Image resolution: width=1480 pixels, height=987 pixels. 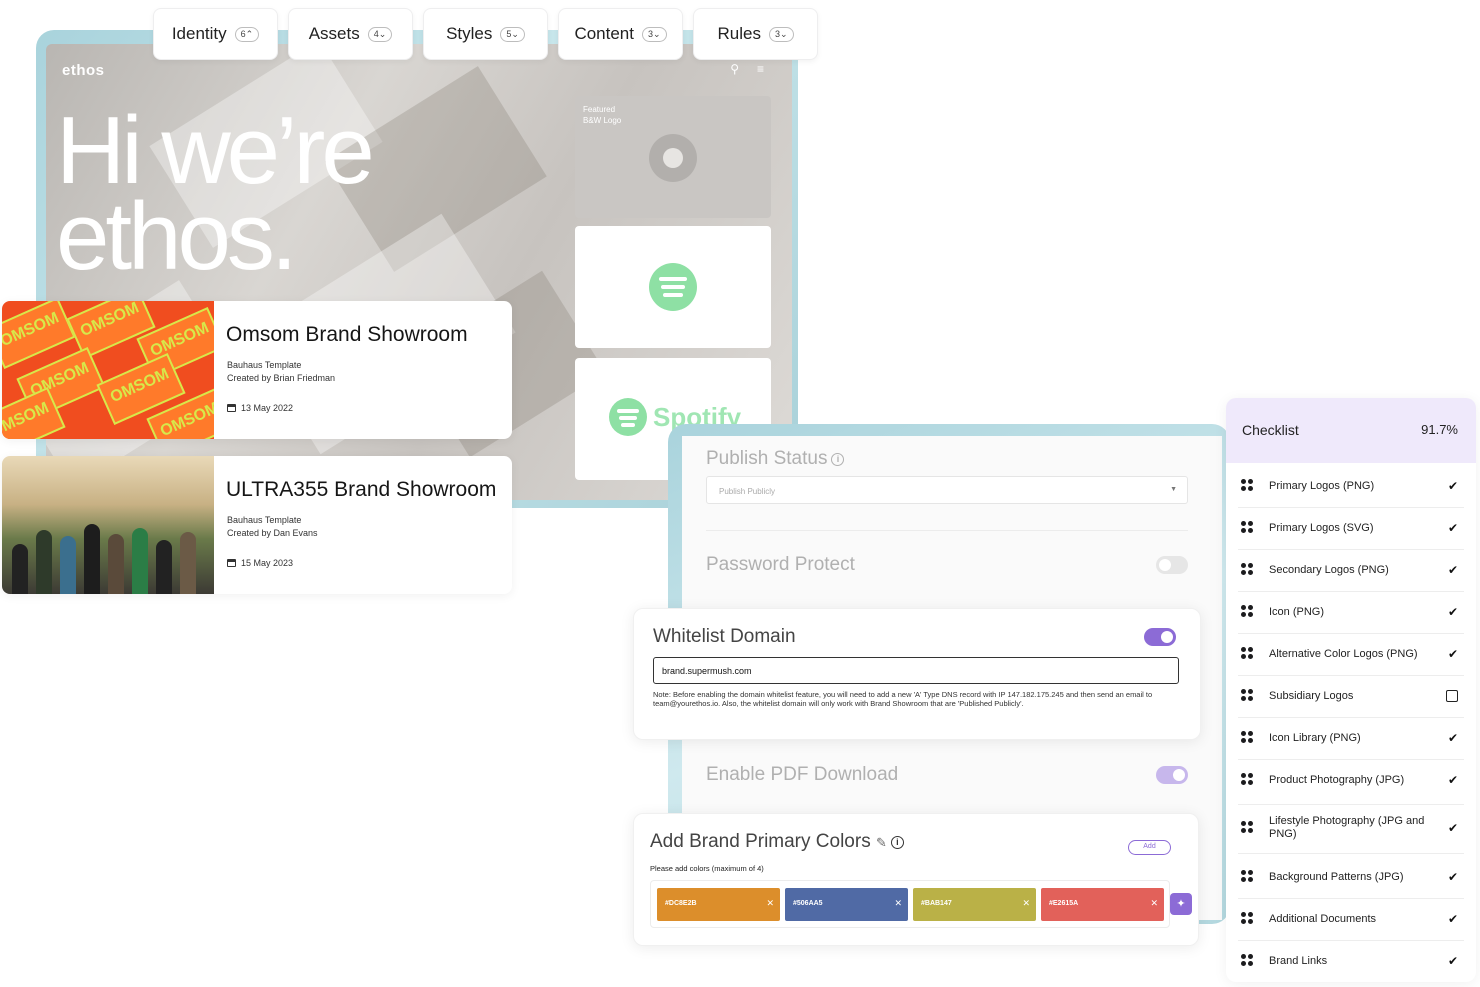 I want to click on showroom-template: Bauhaus Template, so click(x=264, y=365).